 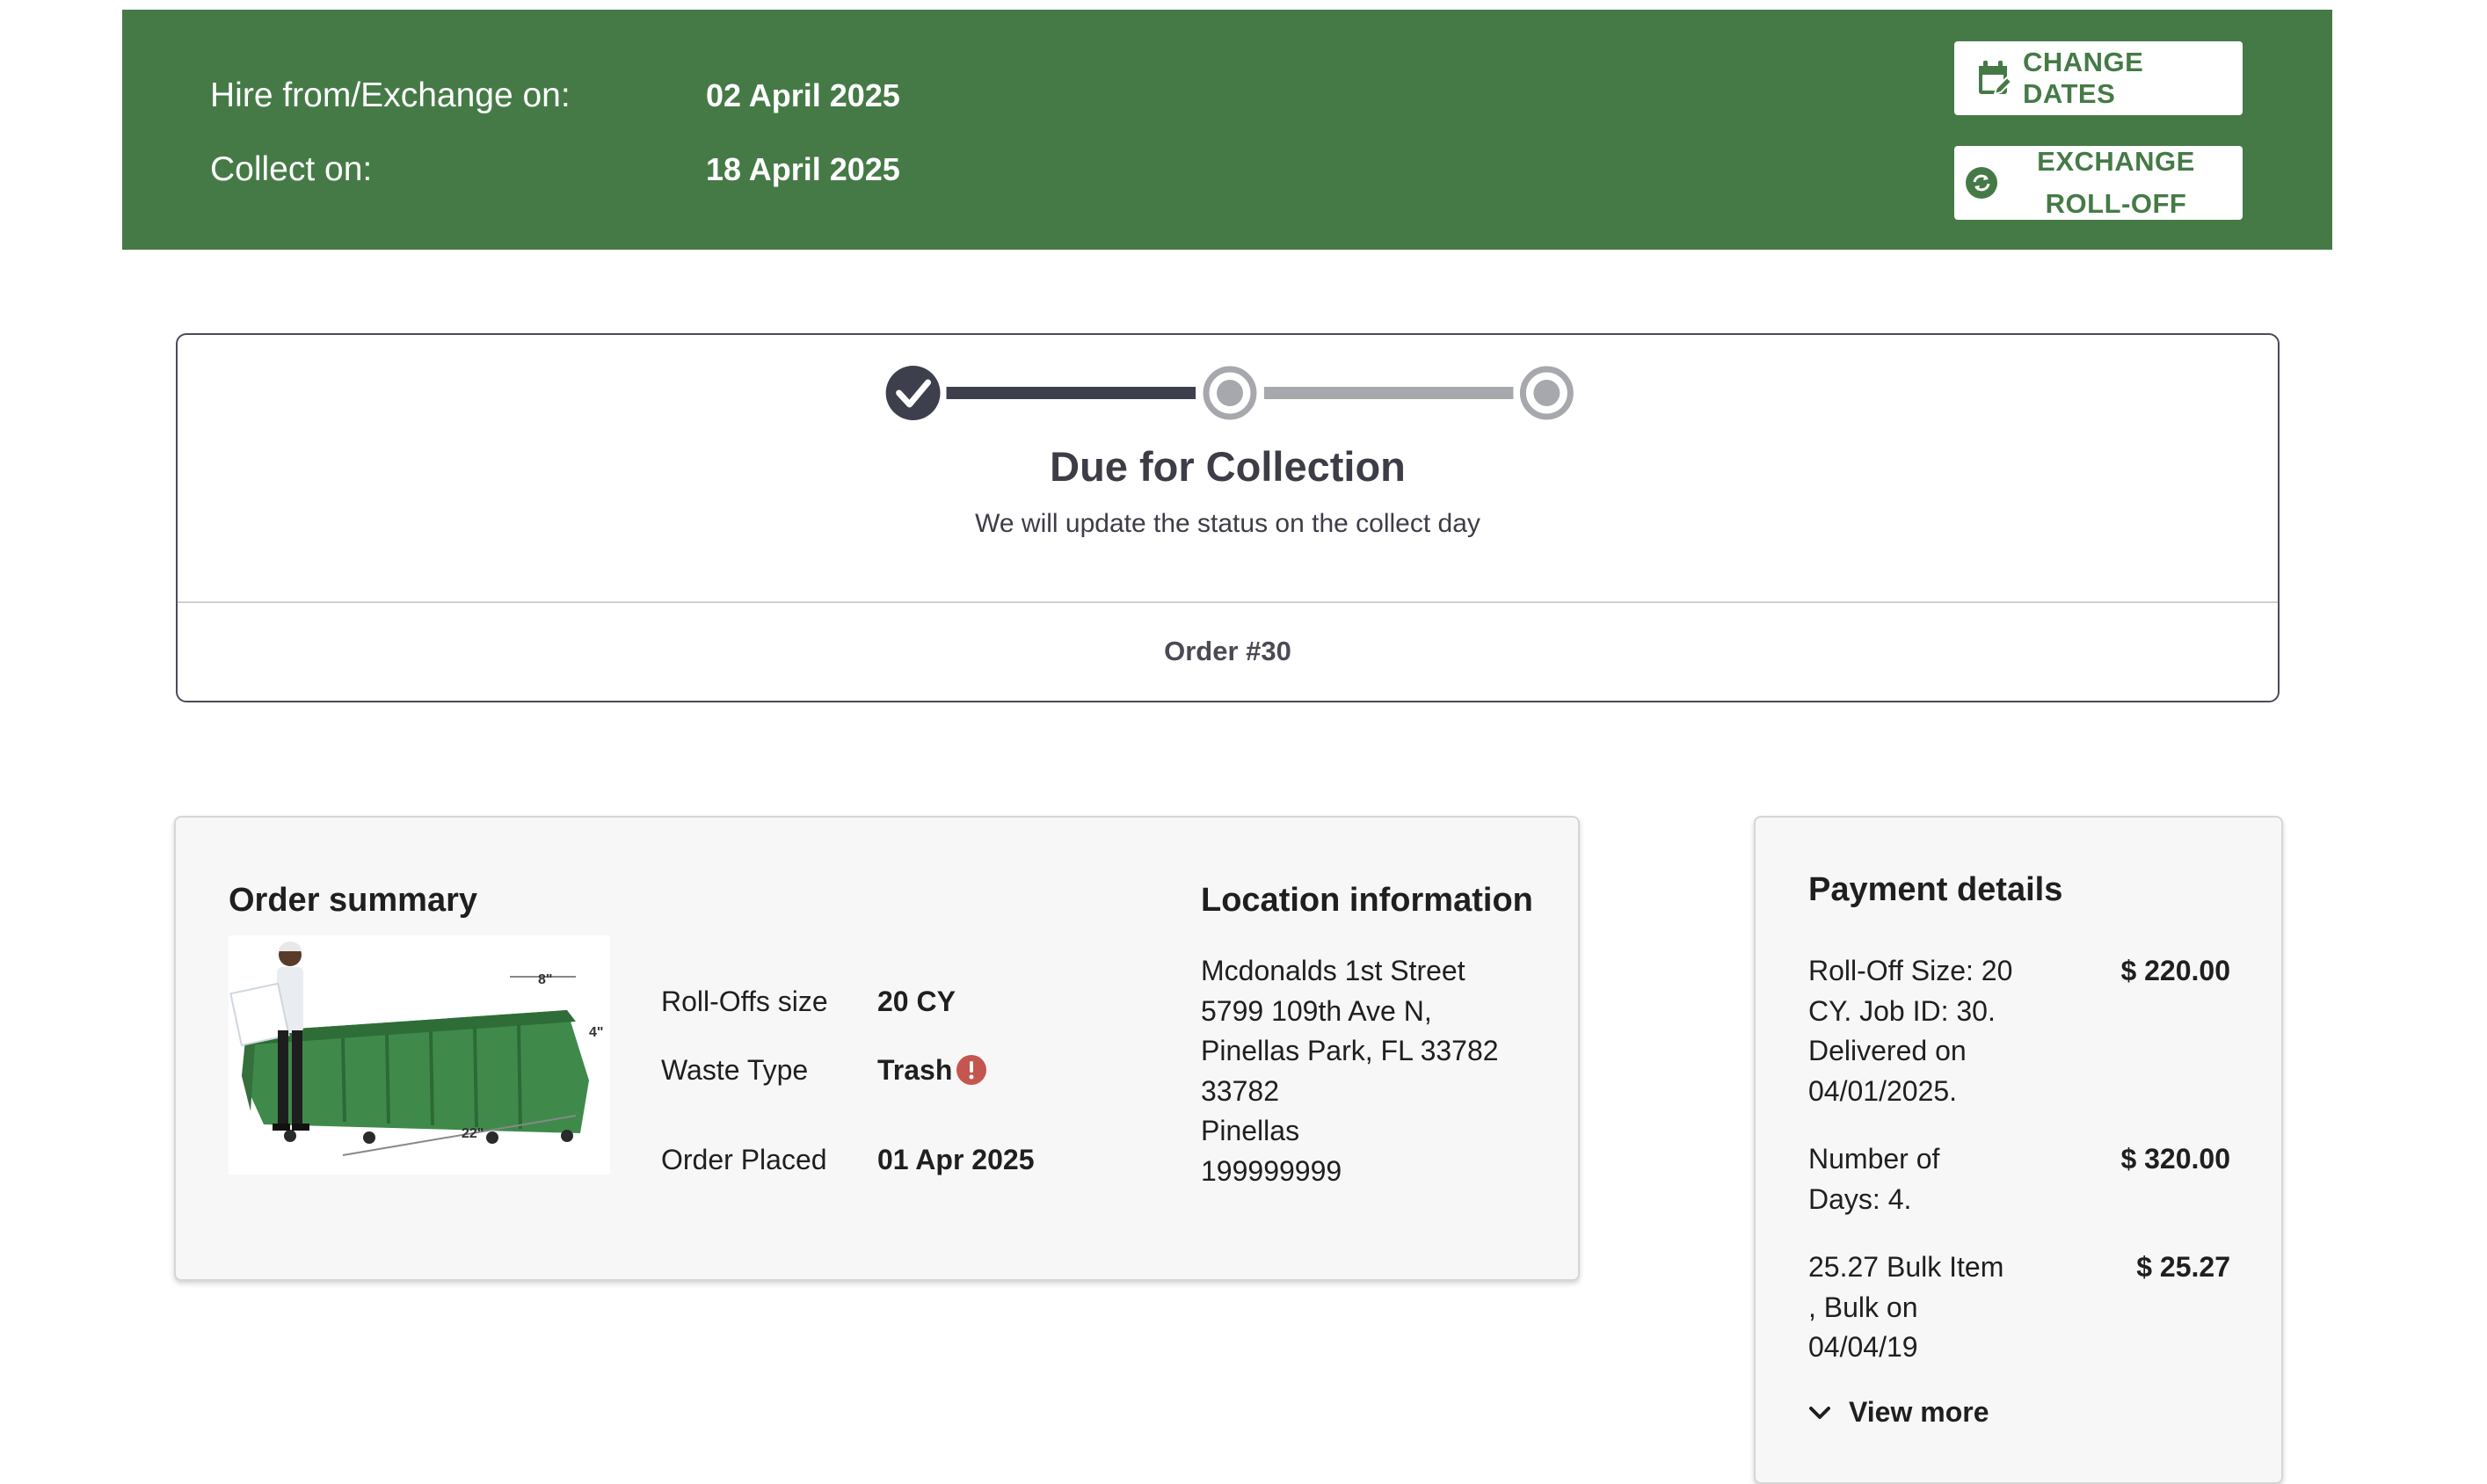 I want to click on calendar-edit-icon, so click(x=1994, y=79).